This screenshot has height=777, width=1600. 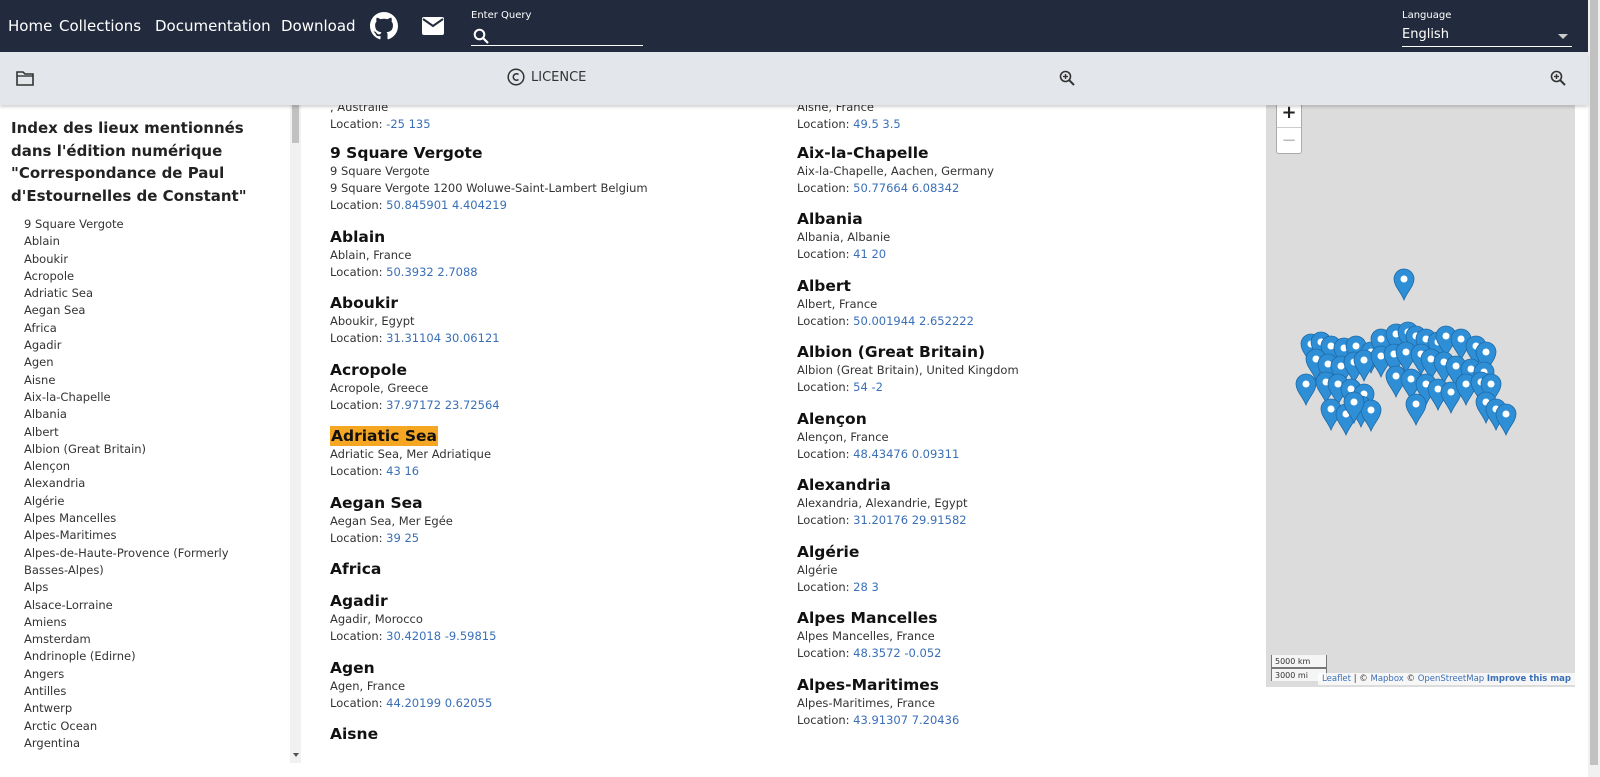 I want to click on language-select: Language English, so click(x=1487, y=27).